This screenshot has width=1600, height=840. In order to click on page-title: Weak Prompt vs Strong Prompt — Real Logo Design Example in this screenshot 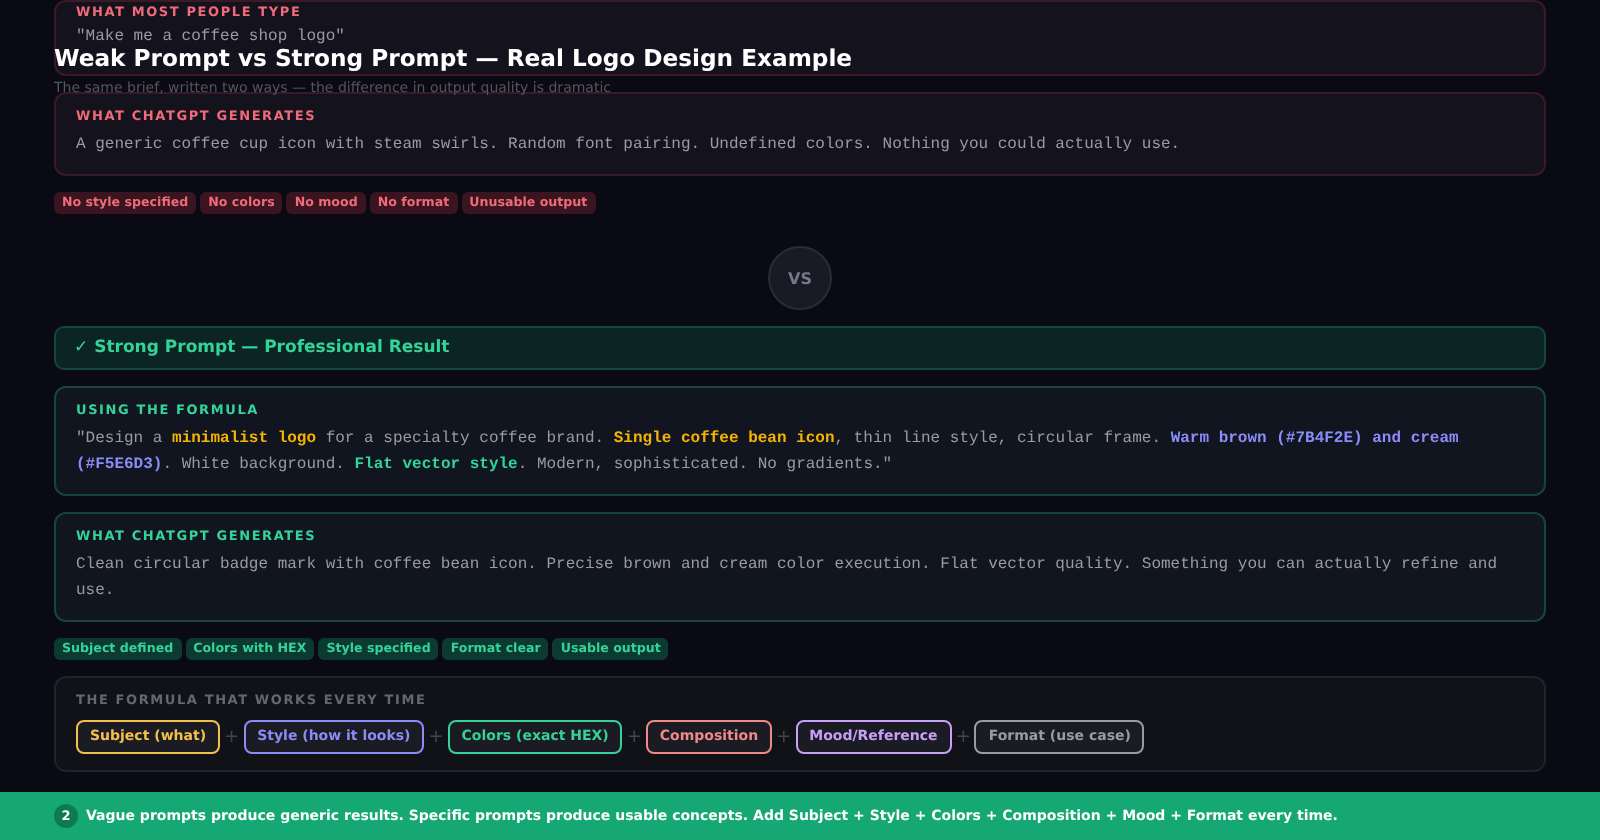, I will do `click(453, 58)`.